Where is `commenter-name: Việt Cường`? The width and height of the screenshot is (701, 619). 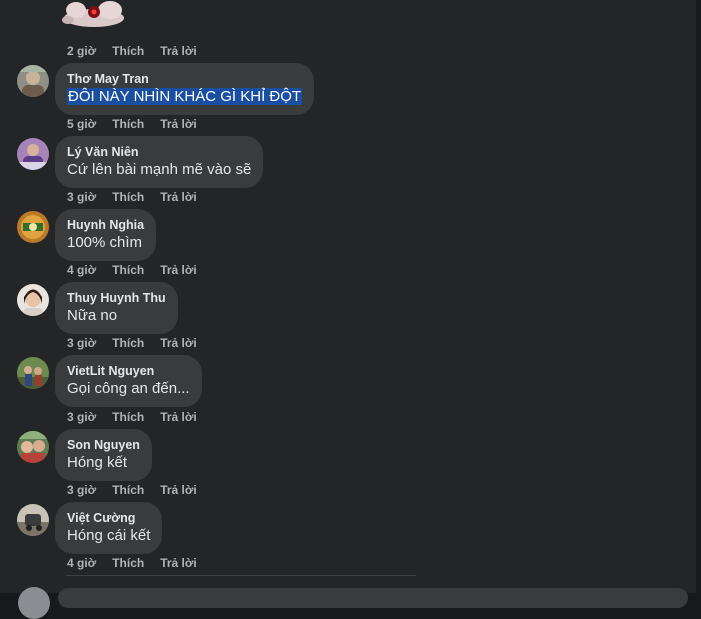 commenter-name: Việt Cường is located at coordinates (108, 518).